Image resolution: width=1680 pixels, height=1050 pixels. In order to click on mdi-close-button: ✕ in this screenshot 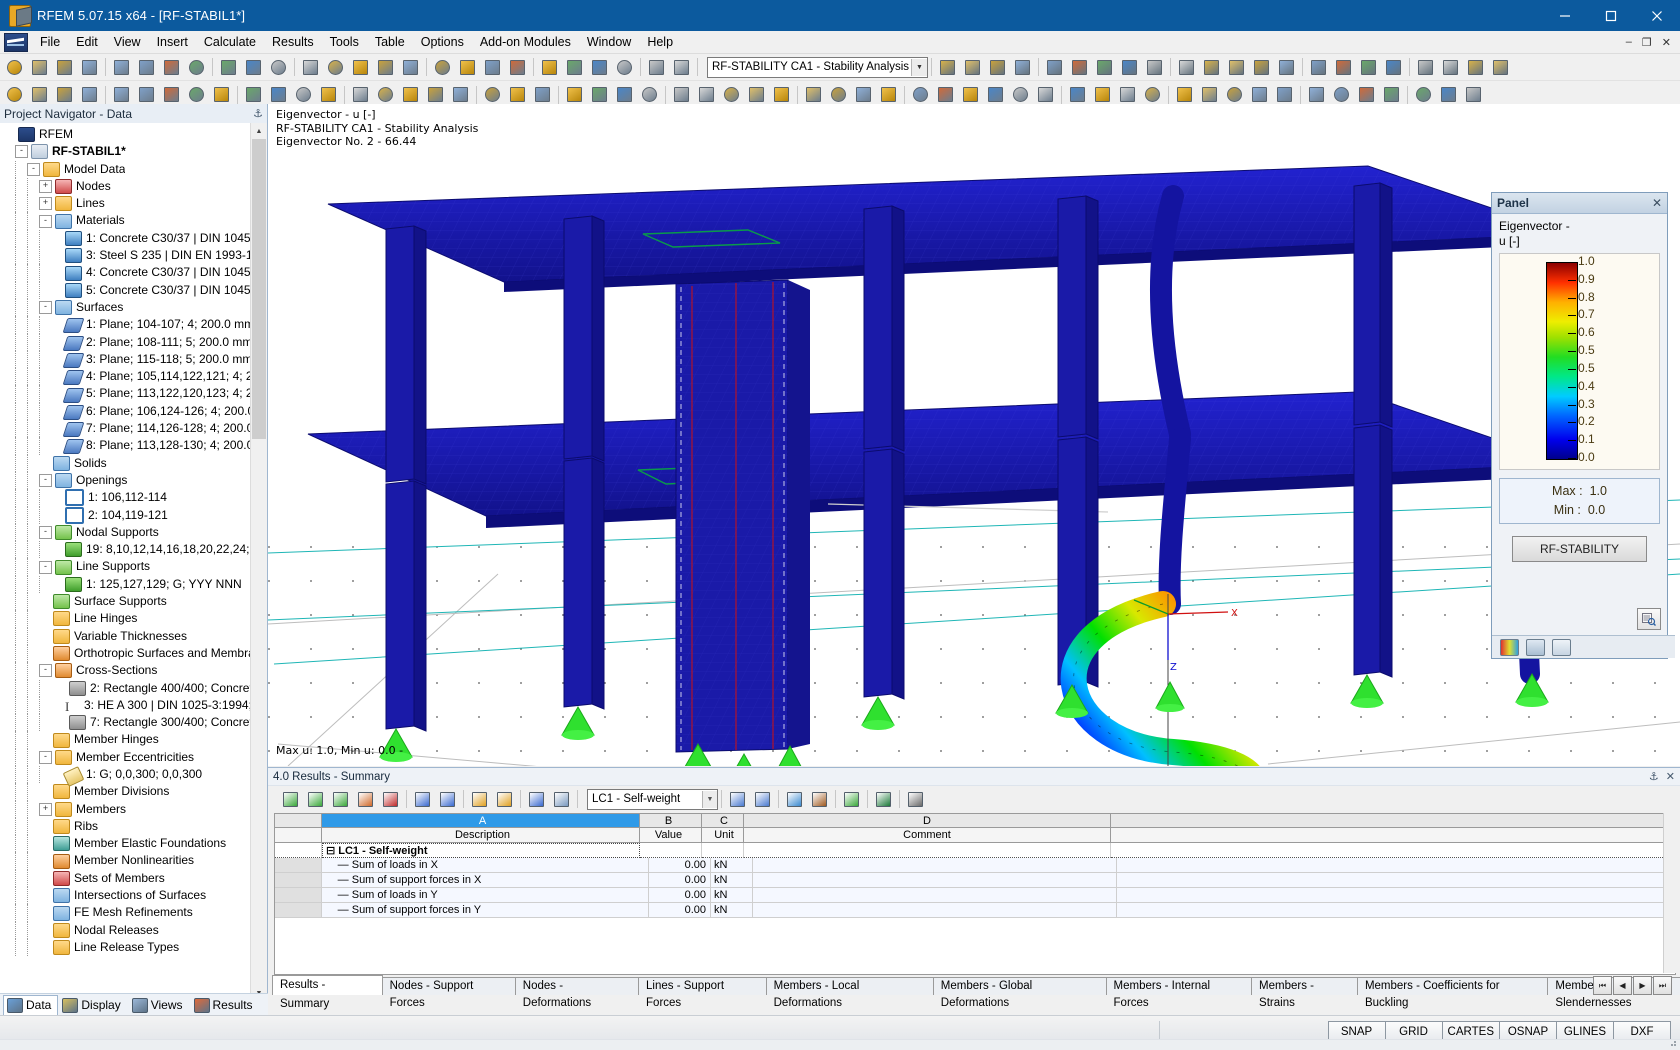, I will do `click(1666, 42)`.